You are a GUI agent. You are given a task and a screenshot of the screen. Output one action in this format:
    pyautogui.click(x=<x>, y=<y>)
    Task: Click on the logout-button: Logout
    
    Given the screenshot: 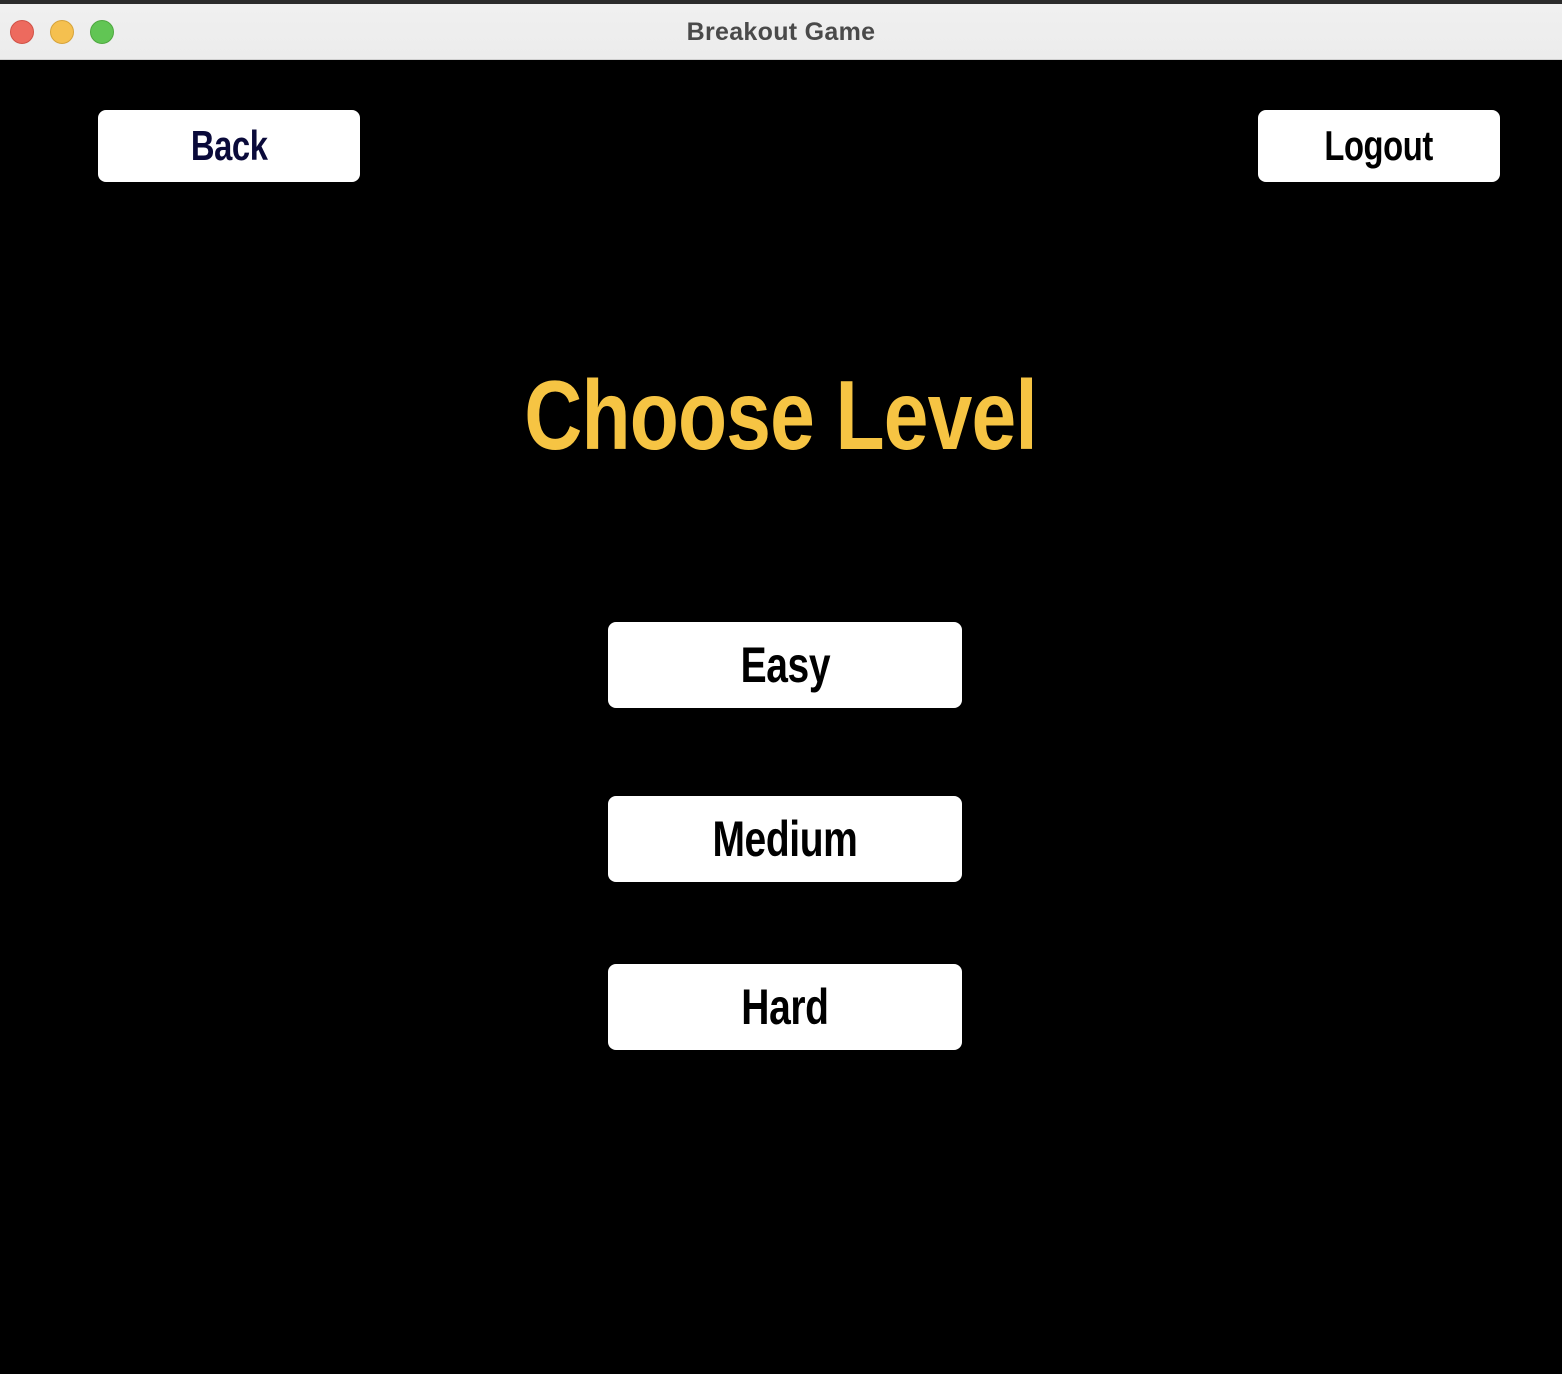 What is the action you would take?
    pyautogui.click(x=1379, y=146)
    